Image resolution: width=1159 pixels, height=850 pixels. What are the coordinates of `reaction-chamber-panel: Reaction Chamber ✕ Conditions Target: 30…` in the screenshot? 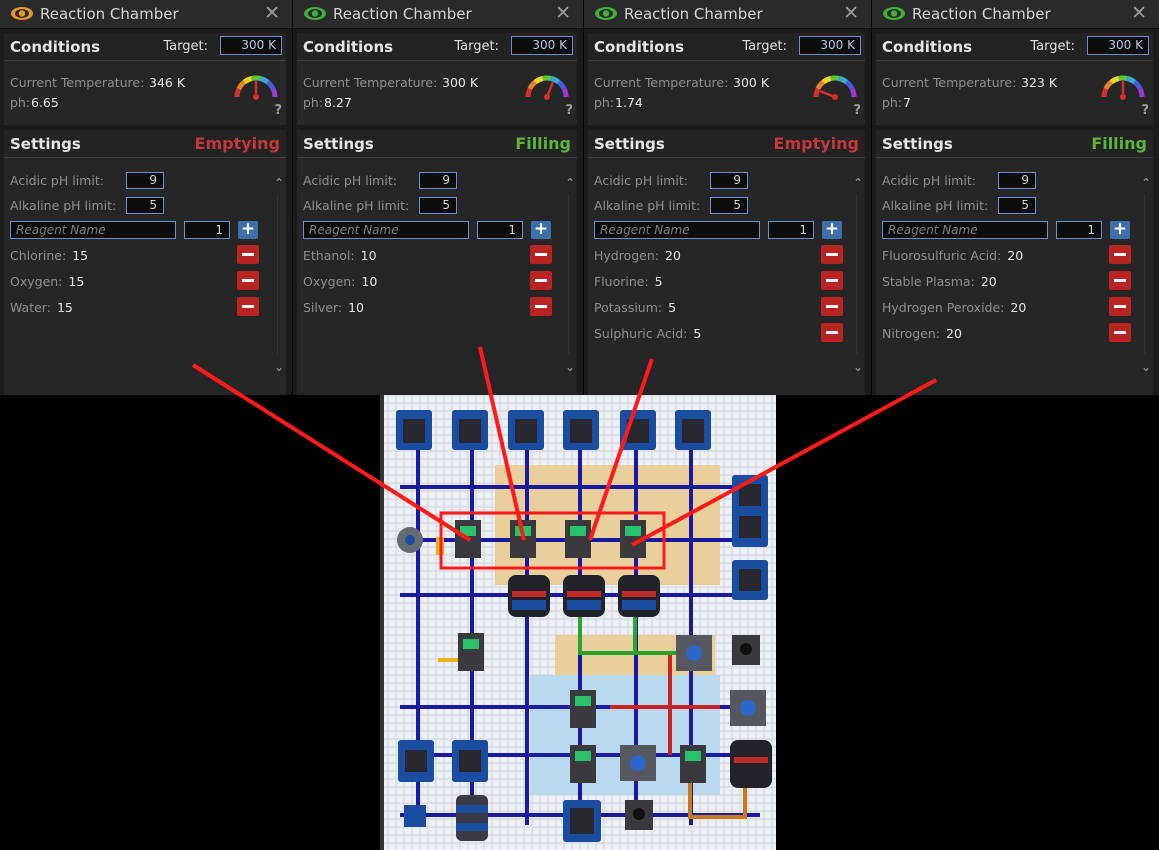 It's located at (1015, 197).